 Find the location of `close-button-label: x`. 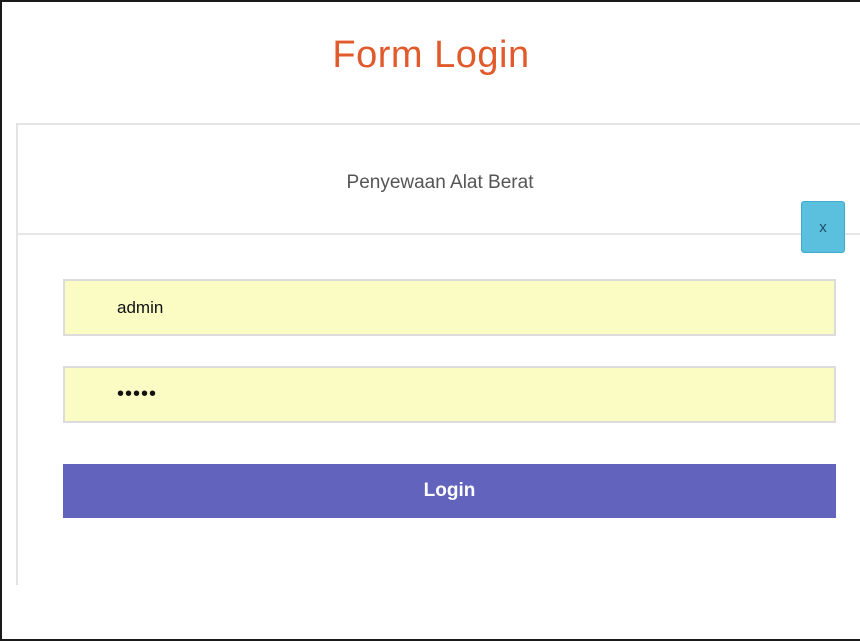

close-button-label: x is located at coordinates (823, 227).